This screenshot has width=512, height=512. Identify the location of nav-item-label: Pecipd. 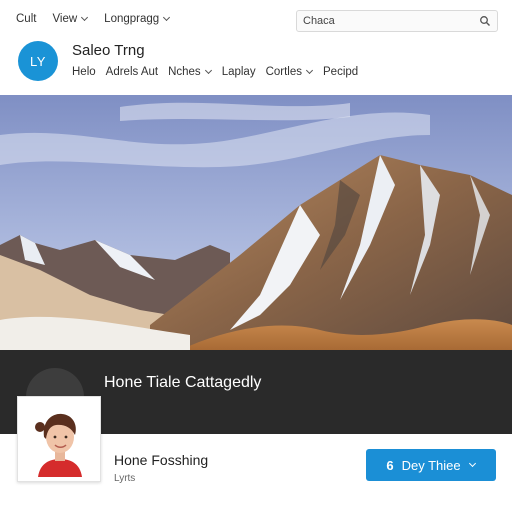
(341, 72).